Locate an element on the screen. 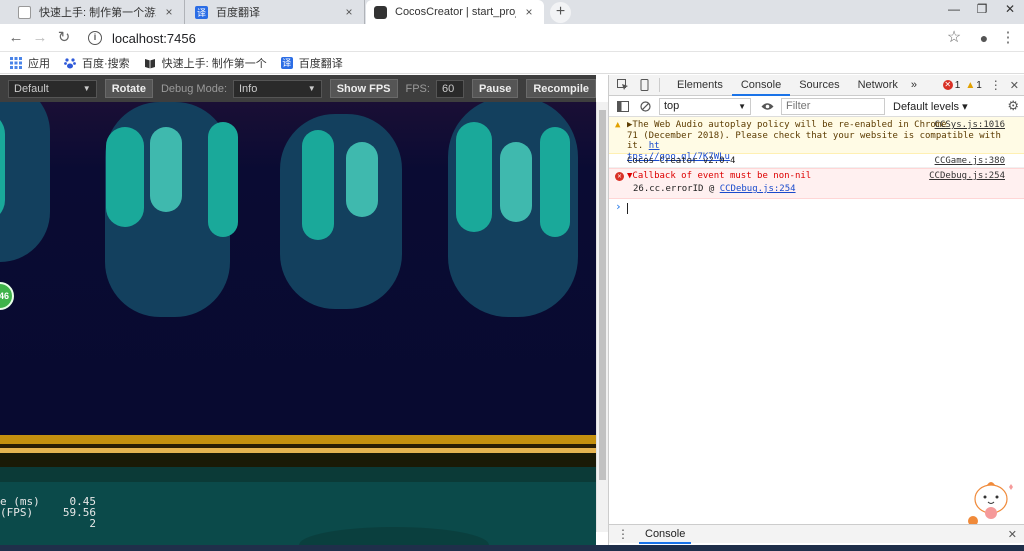  profile-avatar-icon: ● is located at coordinates (984, 38).